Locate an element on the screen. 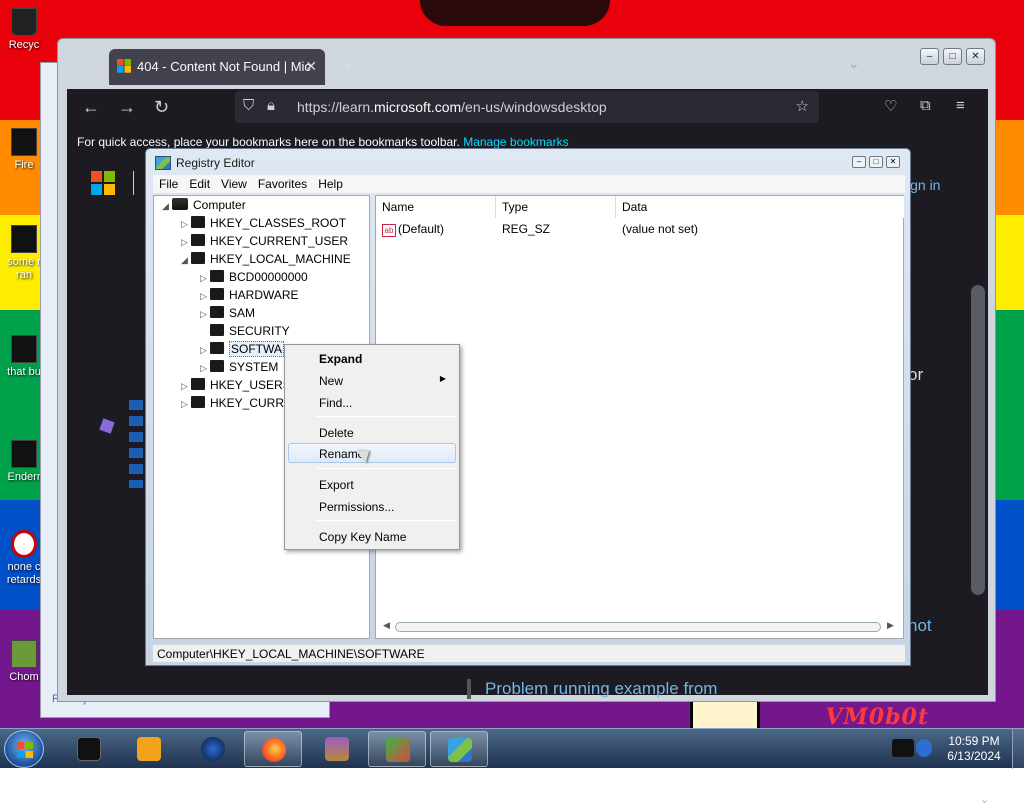 The height and width of the screenshot is (806, 1024). tree-node-software: ▷ SOFTWA is located at coordinates (242, 349).